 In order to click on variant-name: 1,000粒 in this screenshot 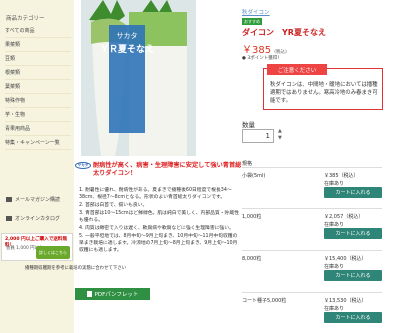, I will do `click(252, 217)`.